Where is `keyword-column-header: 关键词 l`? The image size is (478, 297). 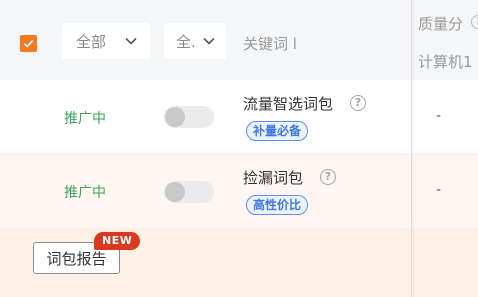
keyword-column-header: 关键词 l is located at coordinates (270, 44).